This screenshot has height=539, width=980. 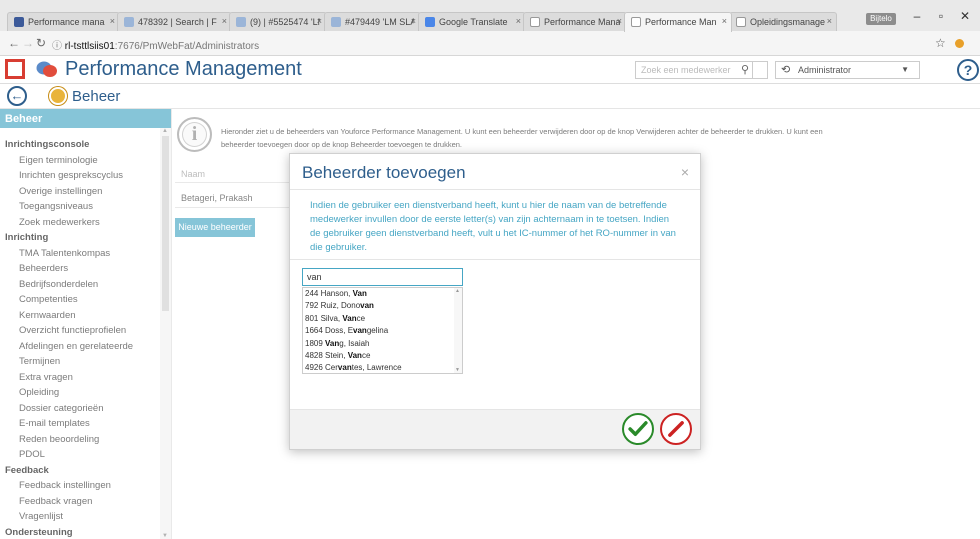 I want to click on slash-icon, so click(x=676, y=429).